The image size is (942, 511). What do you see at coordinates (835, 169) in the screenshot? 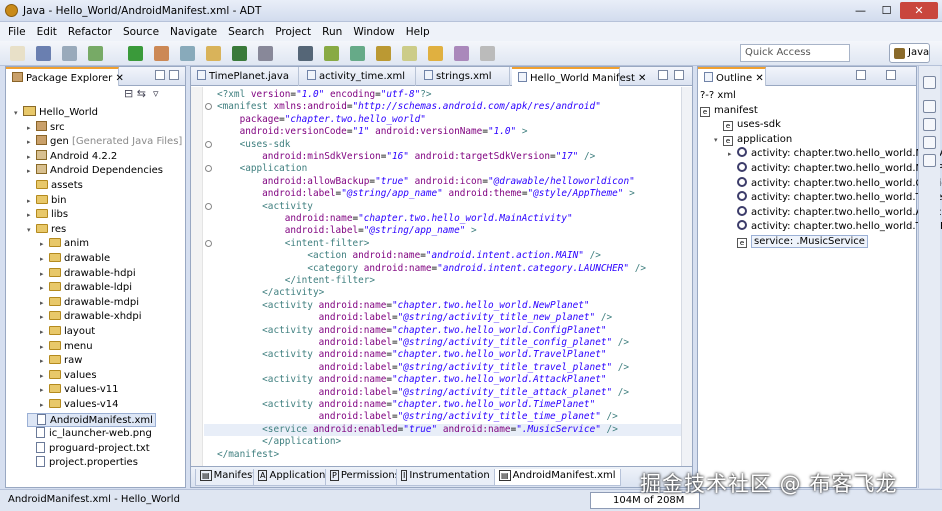
I see `outline-item: activity: chapter.two.hello_world.NewPl` at bounding box center [835, 169].